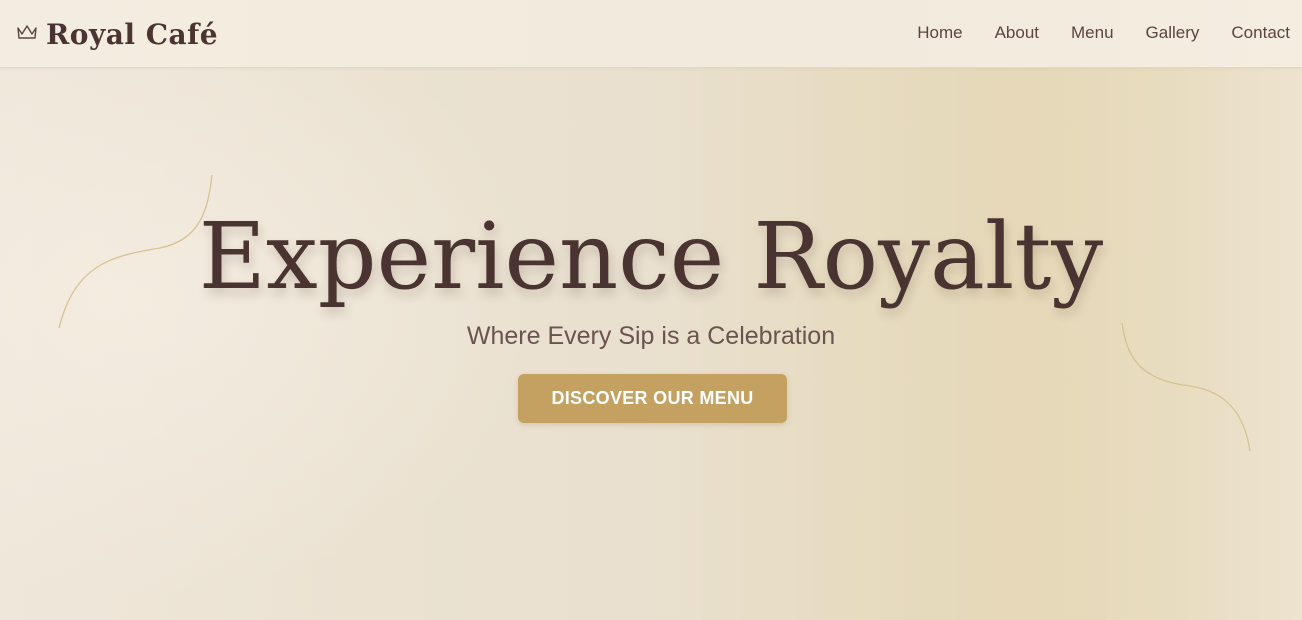 The height and width of the screenshot is (620, 1302). I want to click on discover-menu-button: DISCOVER OUR MENU, so click(652, 398).